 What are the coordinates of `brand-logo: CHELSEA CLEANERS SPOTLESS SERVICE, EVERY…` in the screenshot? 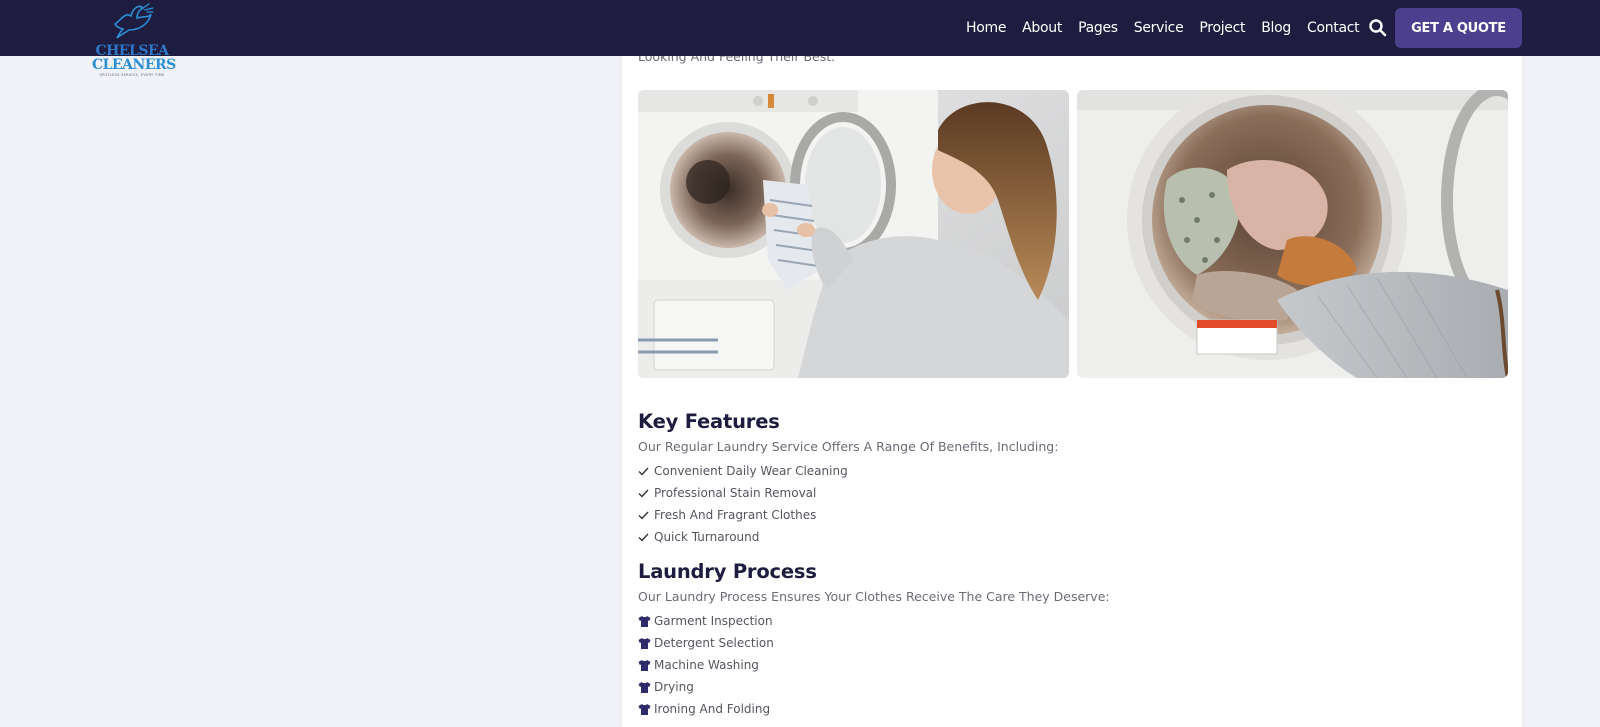 It's located at (134, 40).